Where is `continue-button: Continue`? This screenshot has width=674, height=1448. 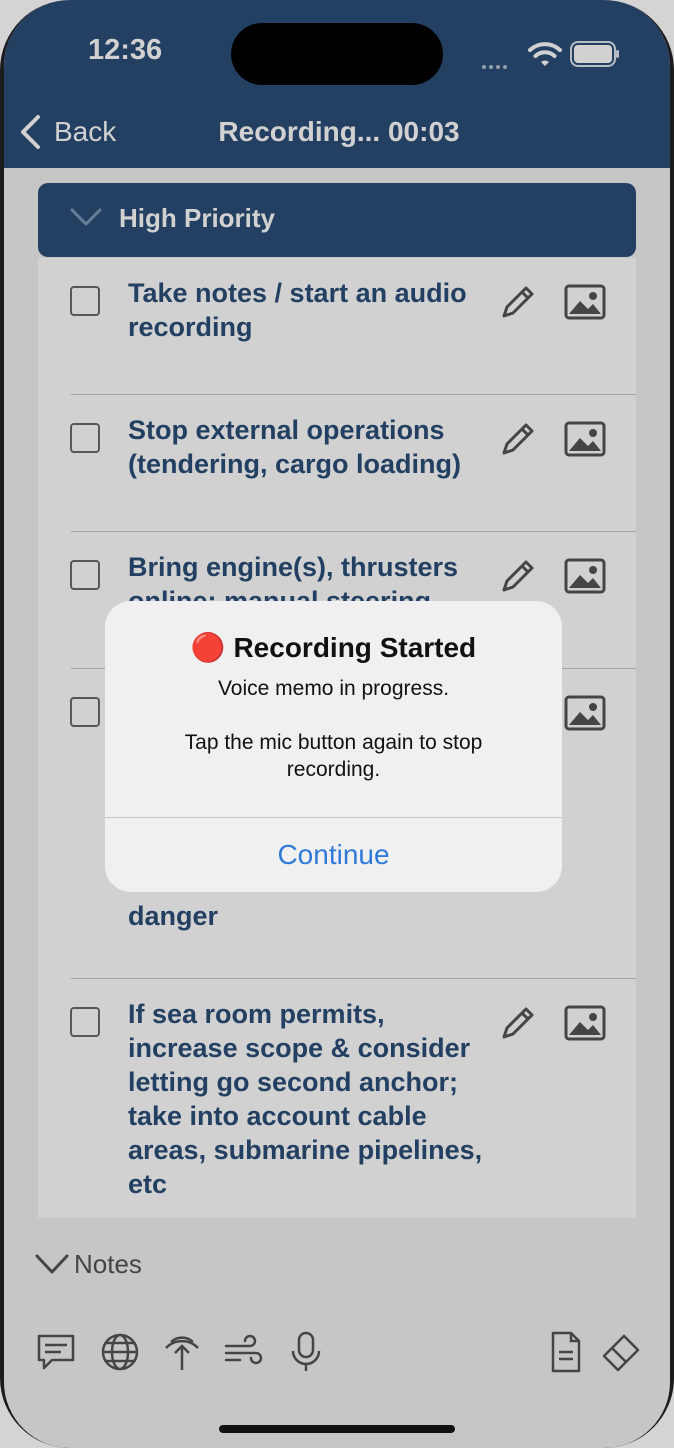
continue-button: Continue is located at coordinates (333, 855).